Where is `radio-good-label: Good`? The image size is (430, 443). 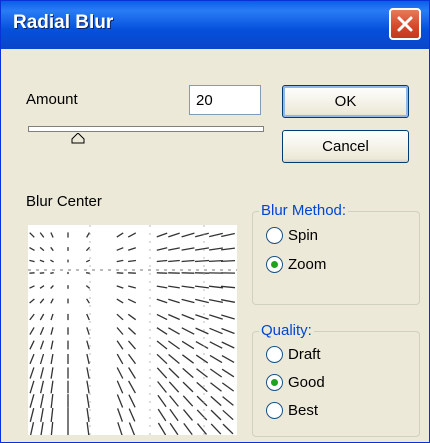
radio-good-label: Good is located at coordinates (306, 382).